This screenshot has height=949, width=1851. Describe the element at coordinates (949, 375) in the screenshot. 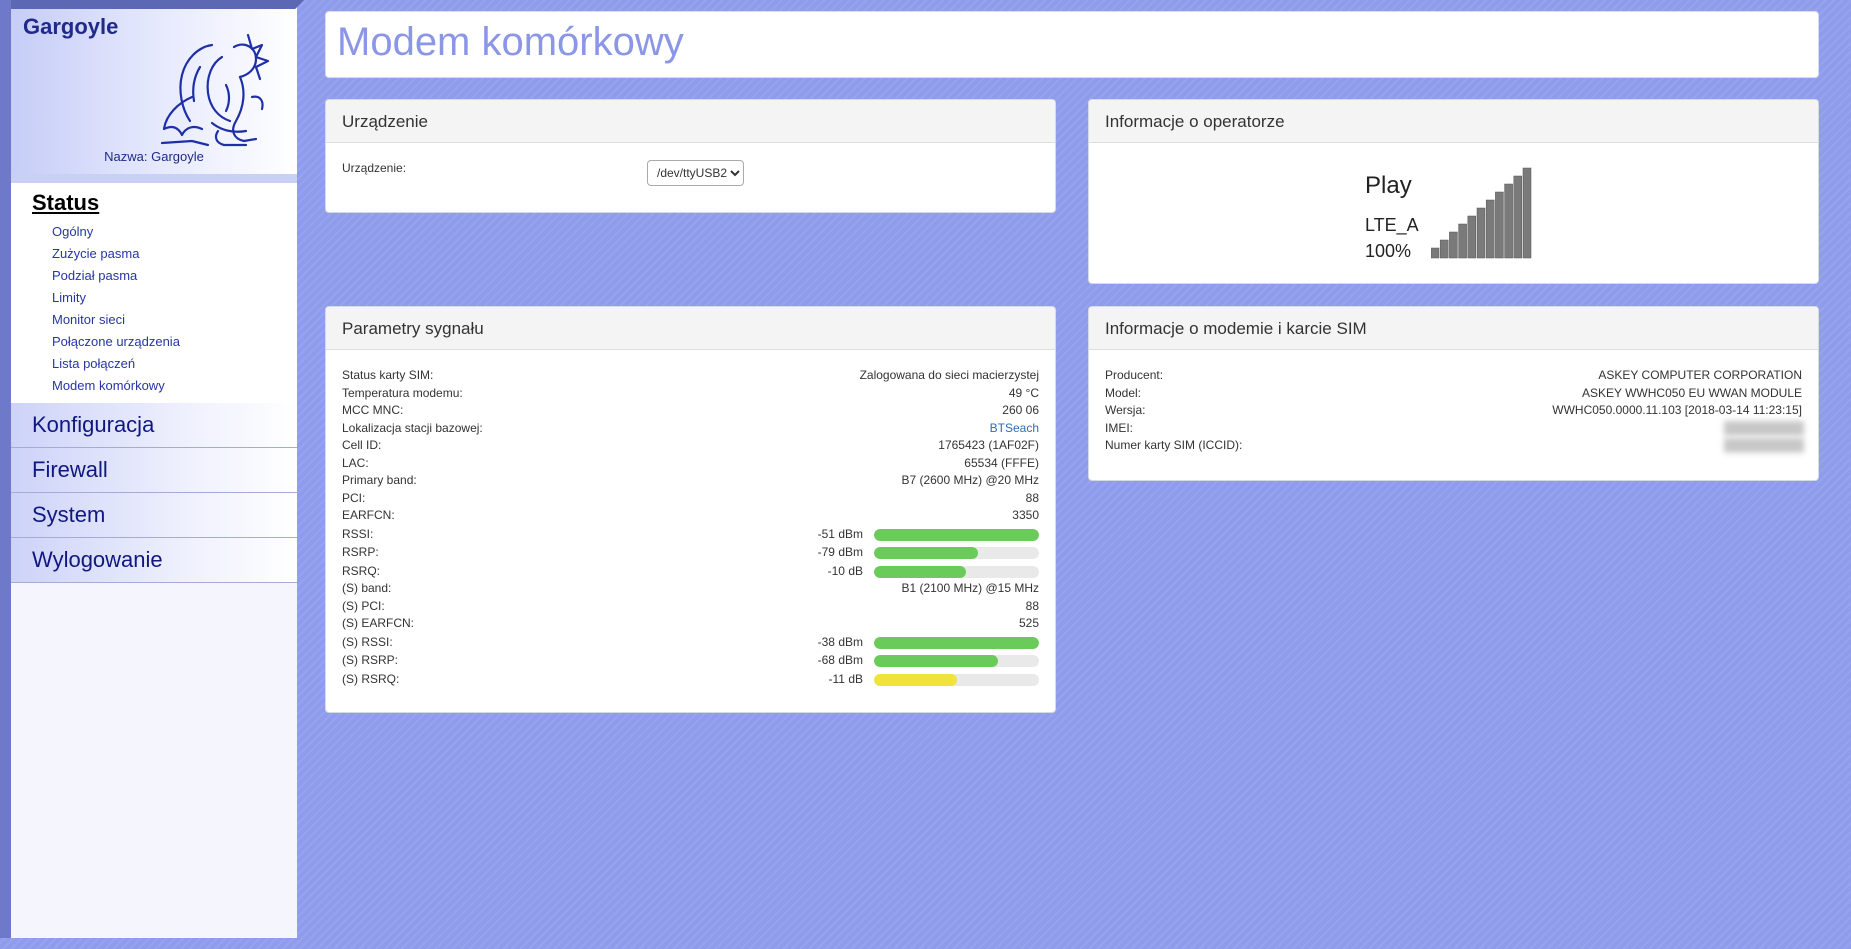

I see `signal-row-value: Zalogowana do sieci macierzystej` at that location.